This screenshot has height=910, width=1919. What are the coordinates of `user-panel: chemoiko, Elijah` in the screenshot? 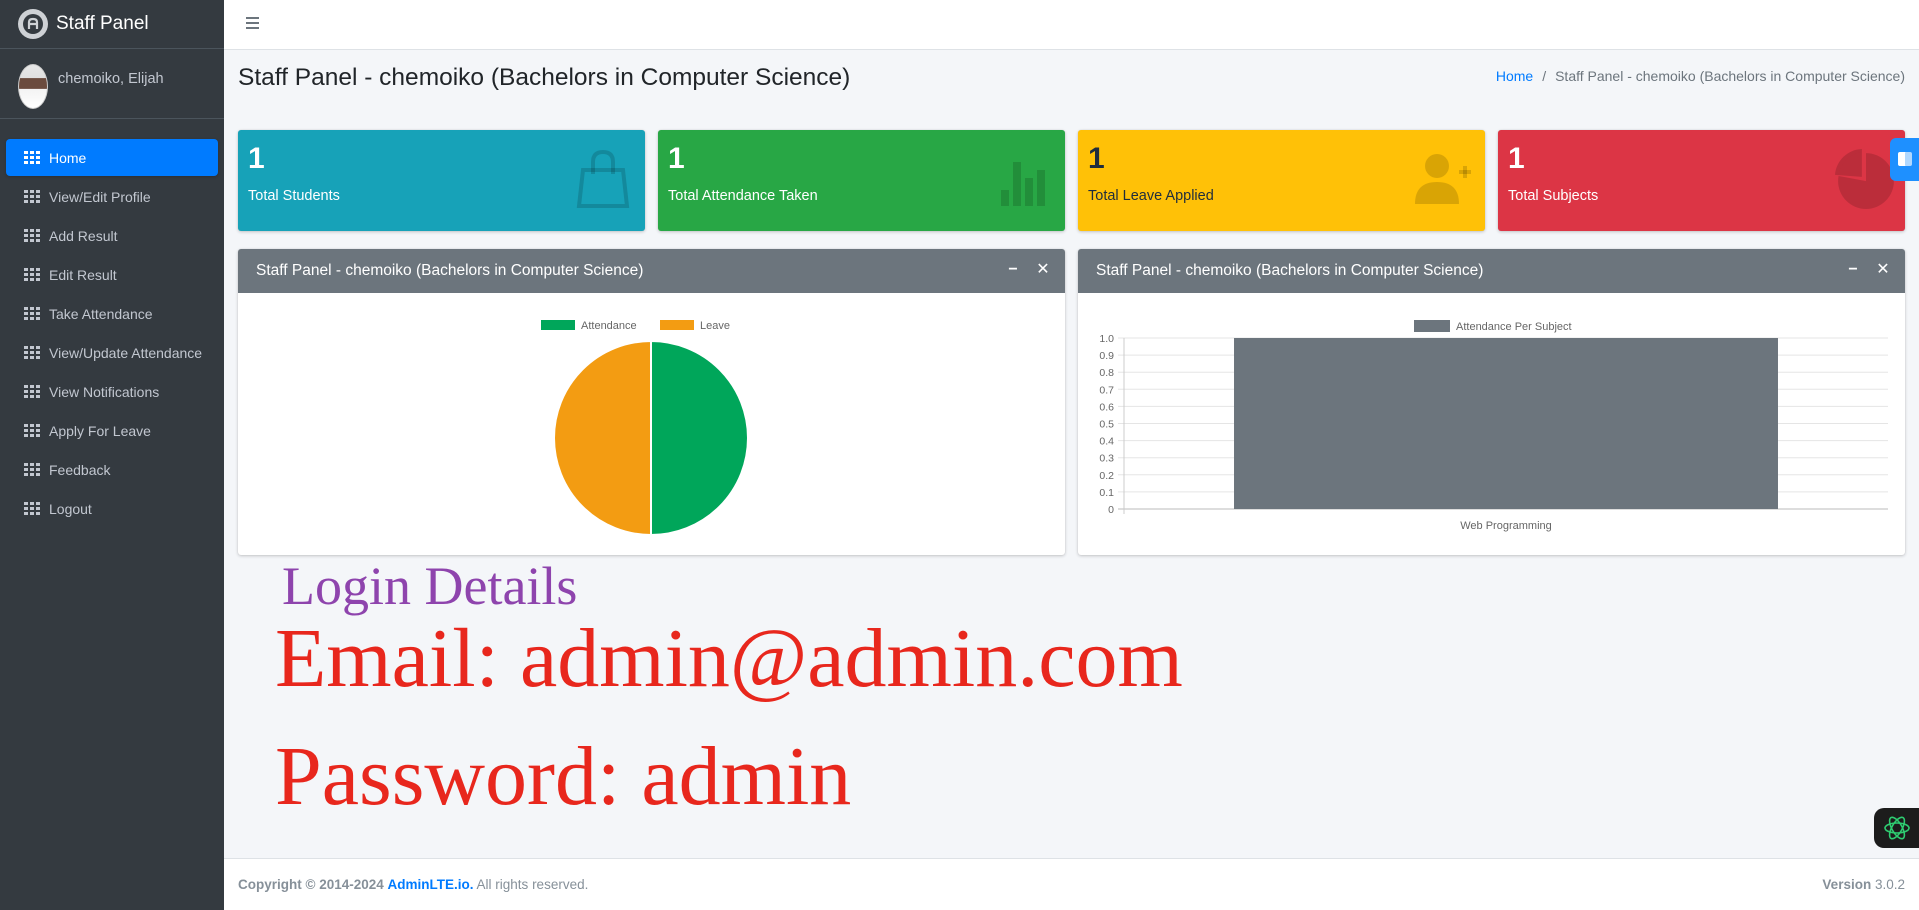 It's located at (112, 84).